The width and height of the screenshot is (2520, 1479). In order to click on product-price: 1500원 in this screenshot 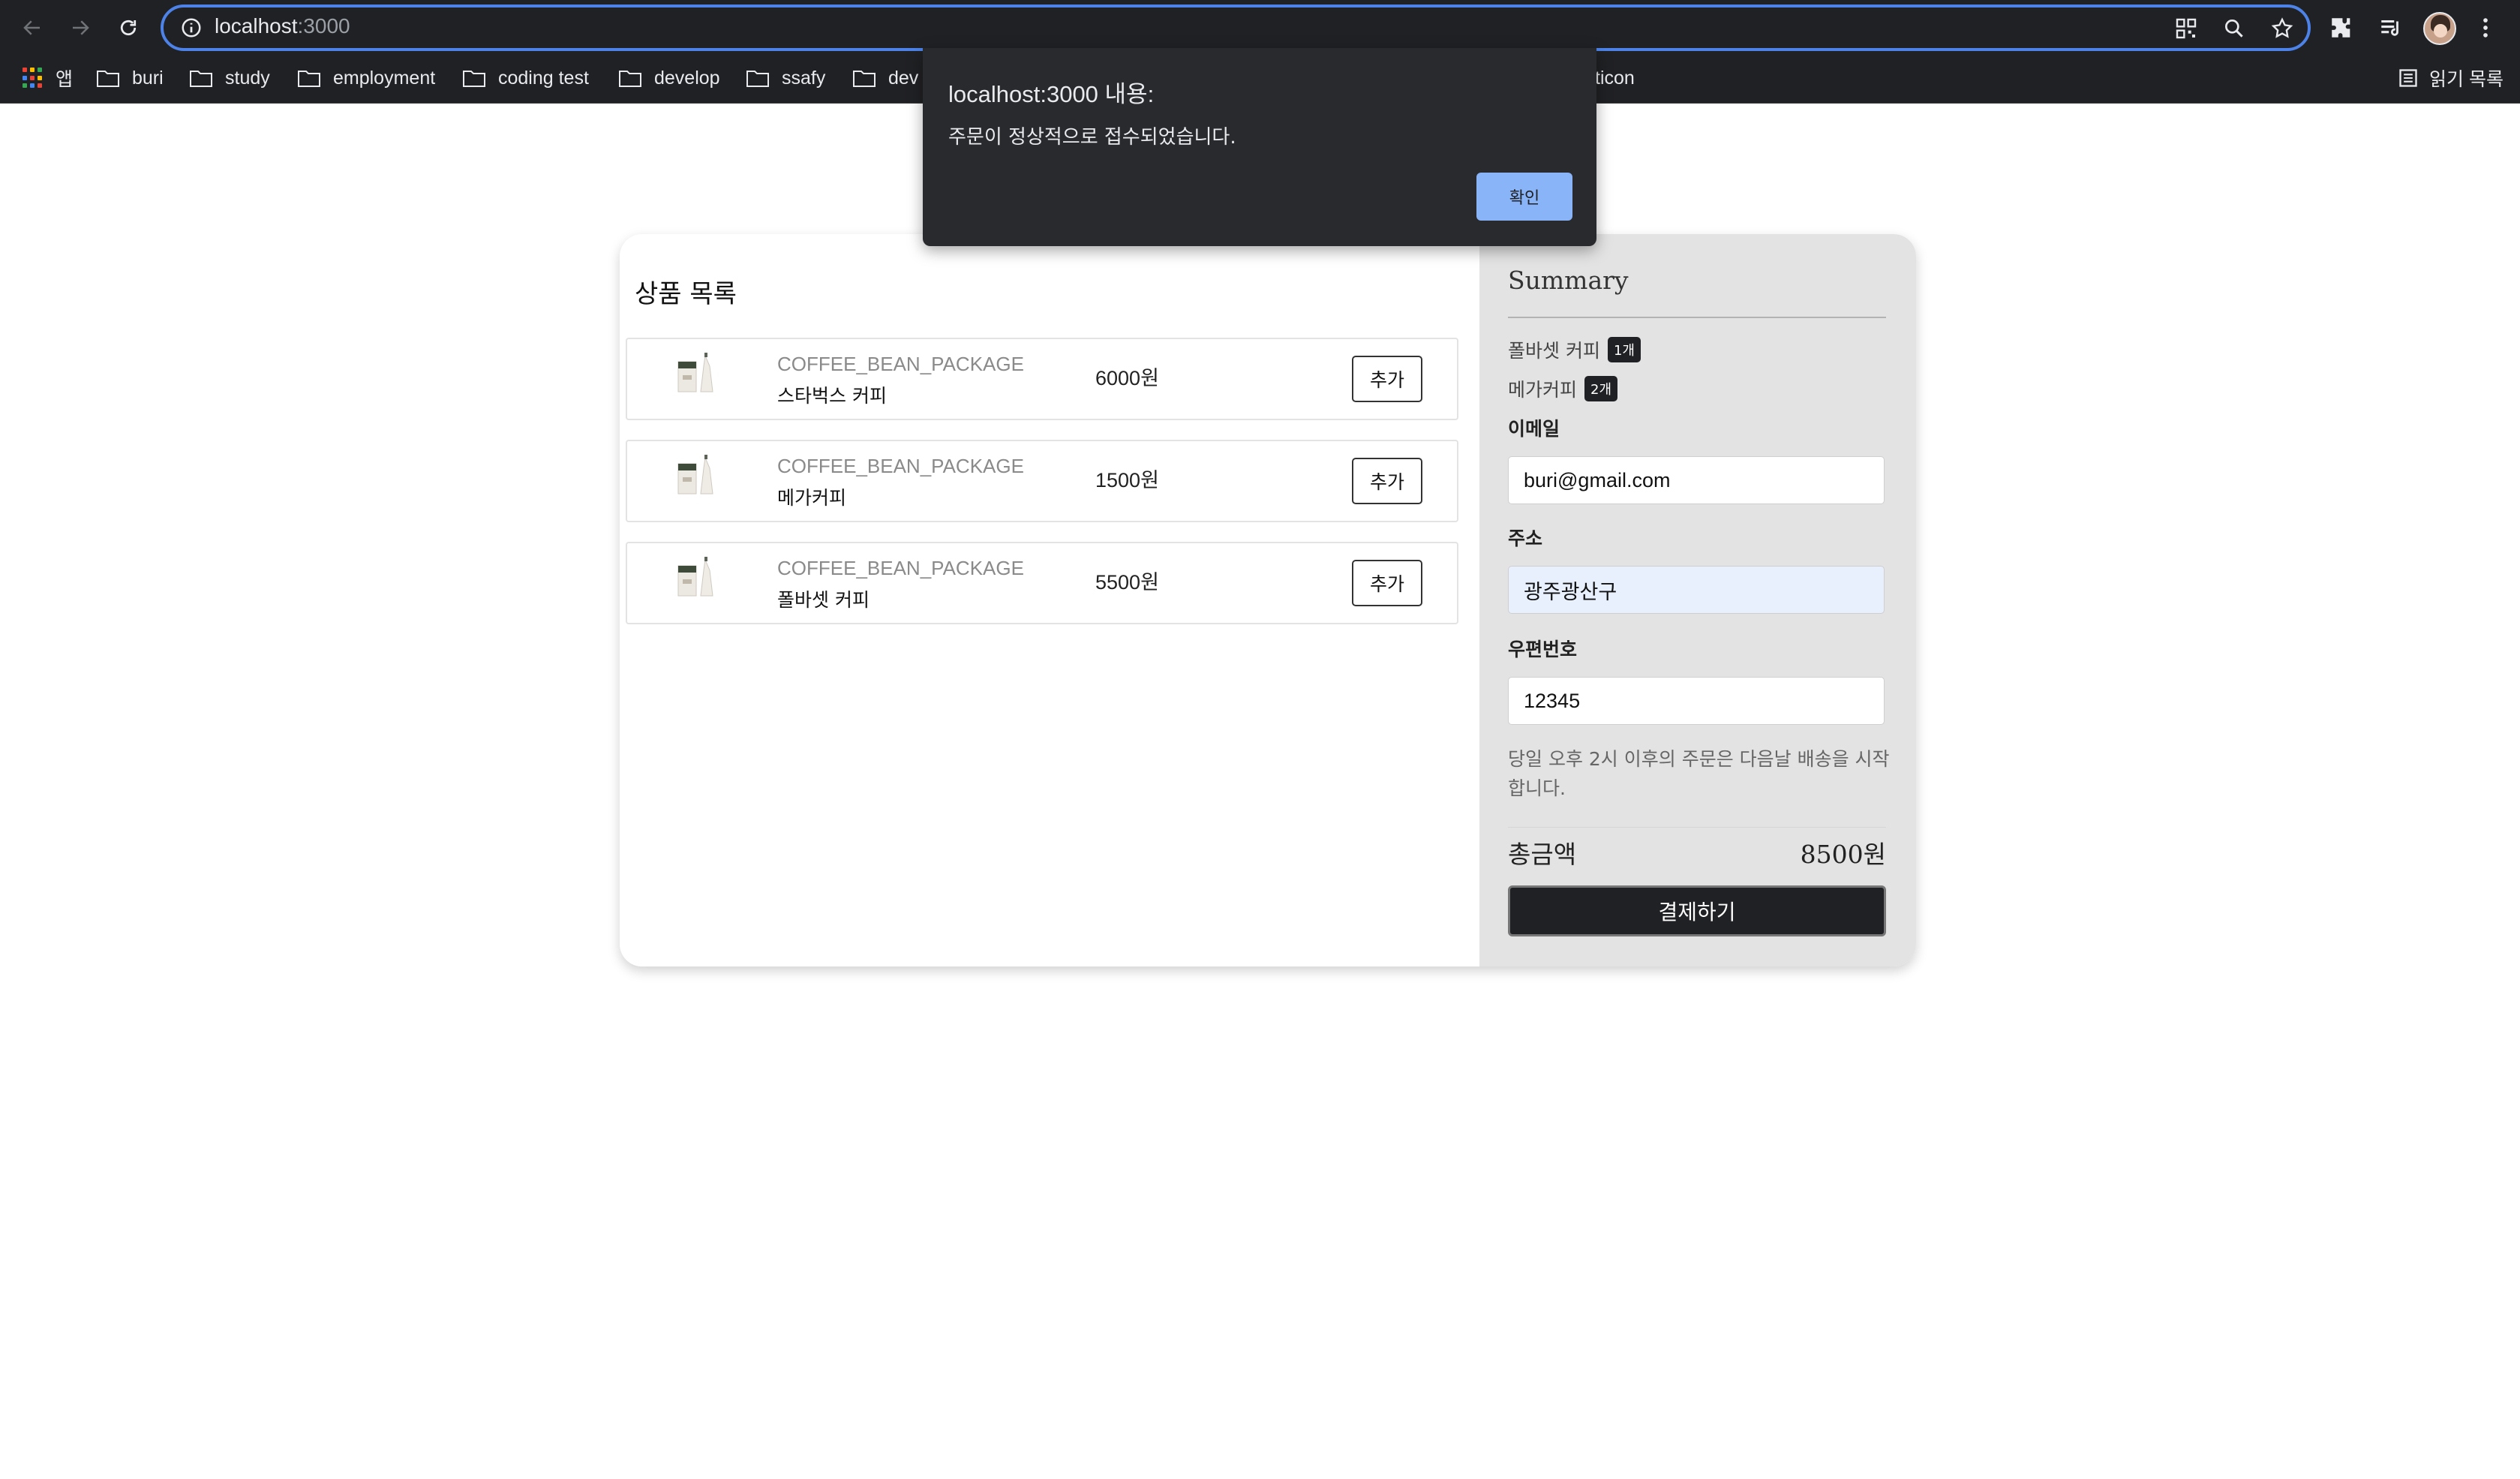, I will do `click(1127, 480)`.